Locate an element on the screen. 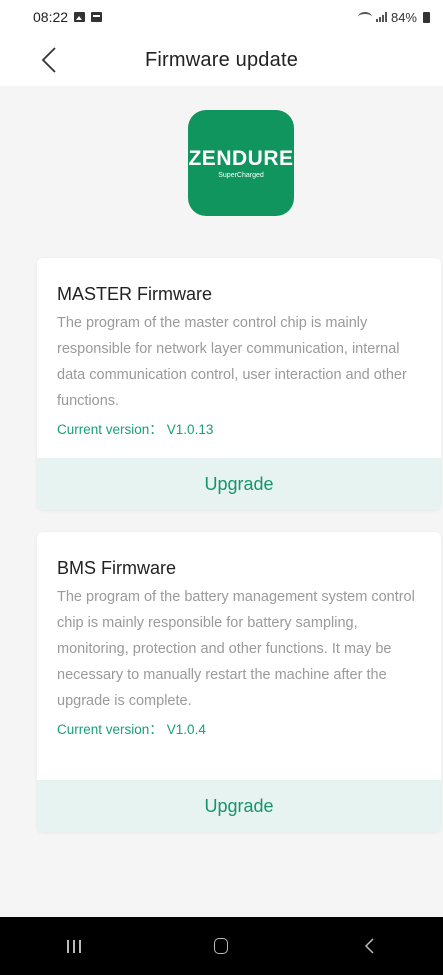 Image resolution: width=443 pixels, height=975 pixels. bms-upgrade-button: Upgrade is located at coordinates (239, 806).